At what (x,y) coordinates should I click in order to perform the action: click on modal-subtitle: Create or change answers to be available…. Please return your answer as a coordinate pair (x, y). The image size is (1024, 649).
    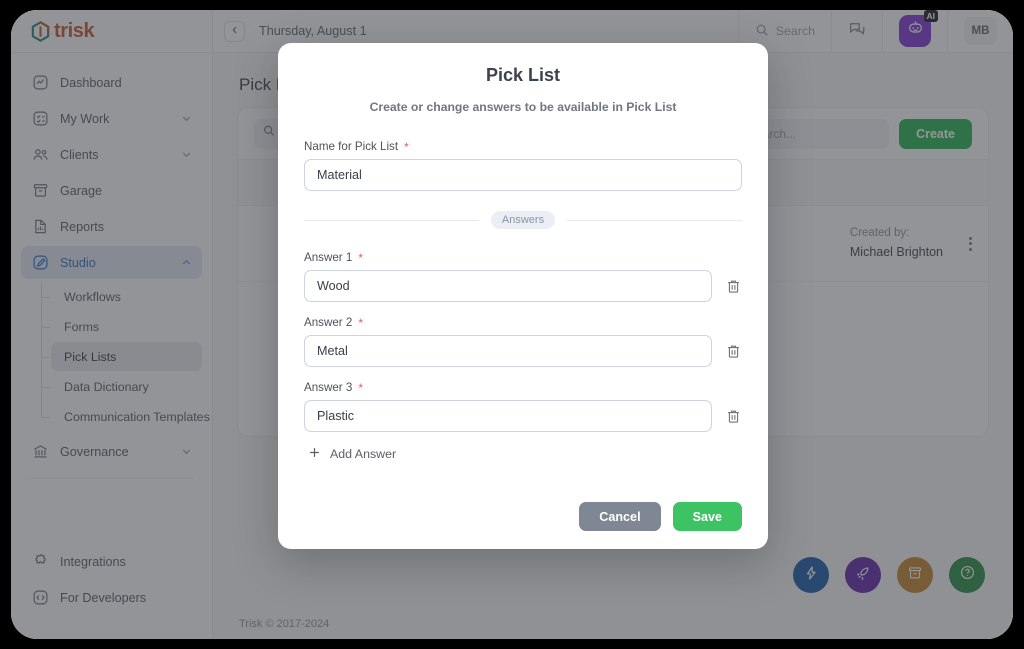
    Looking at the image, I should click on (523, 107).